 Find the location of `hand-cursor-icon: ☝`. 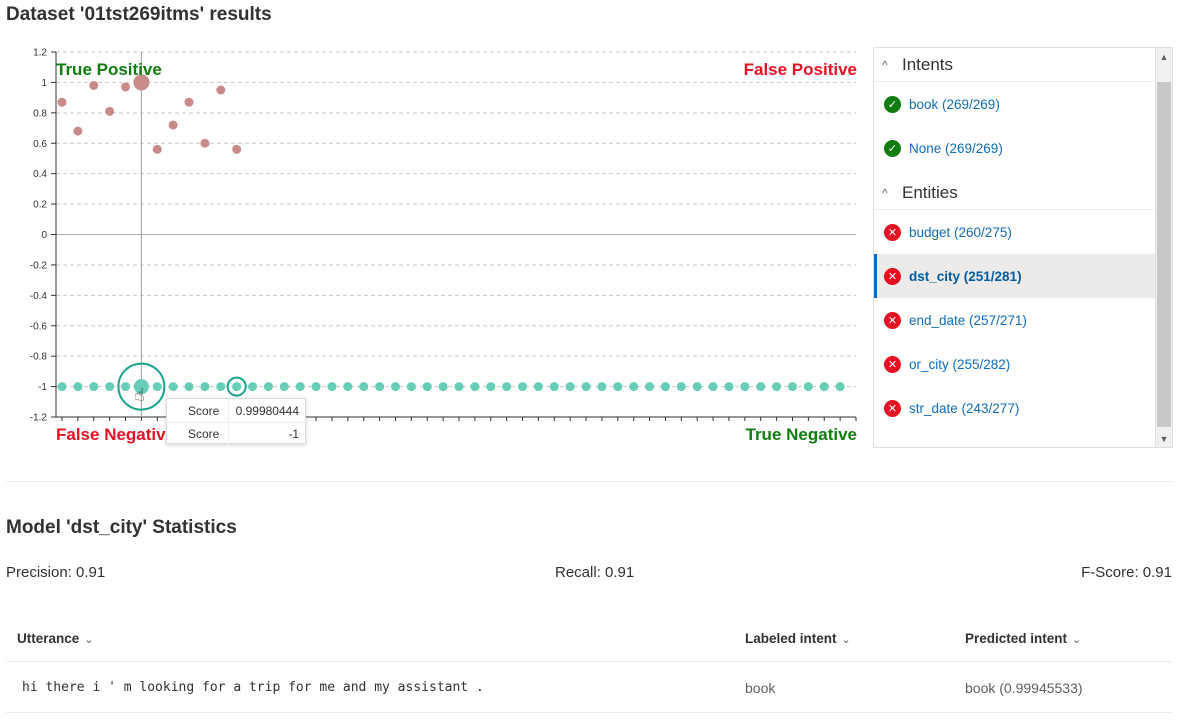

hand-cursor-icon: ☝ is located at coordinates (139, 395).